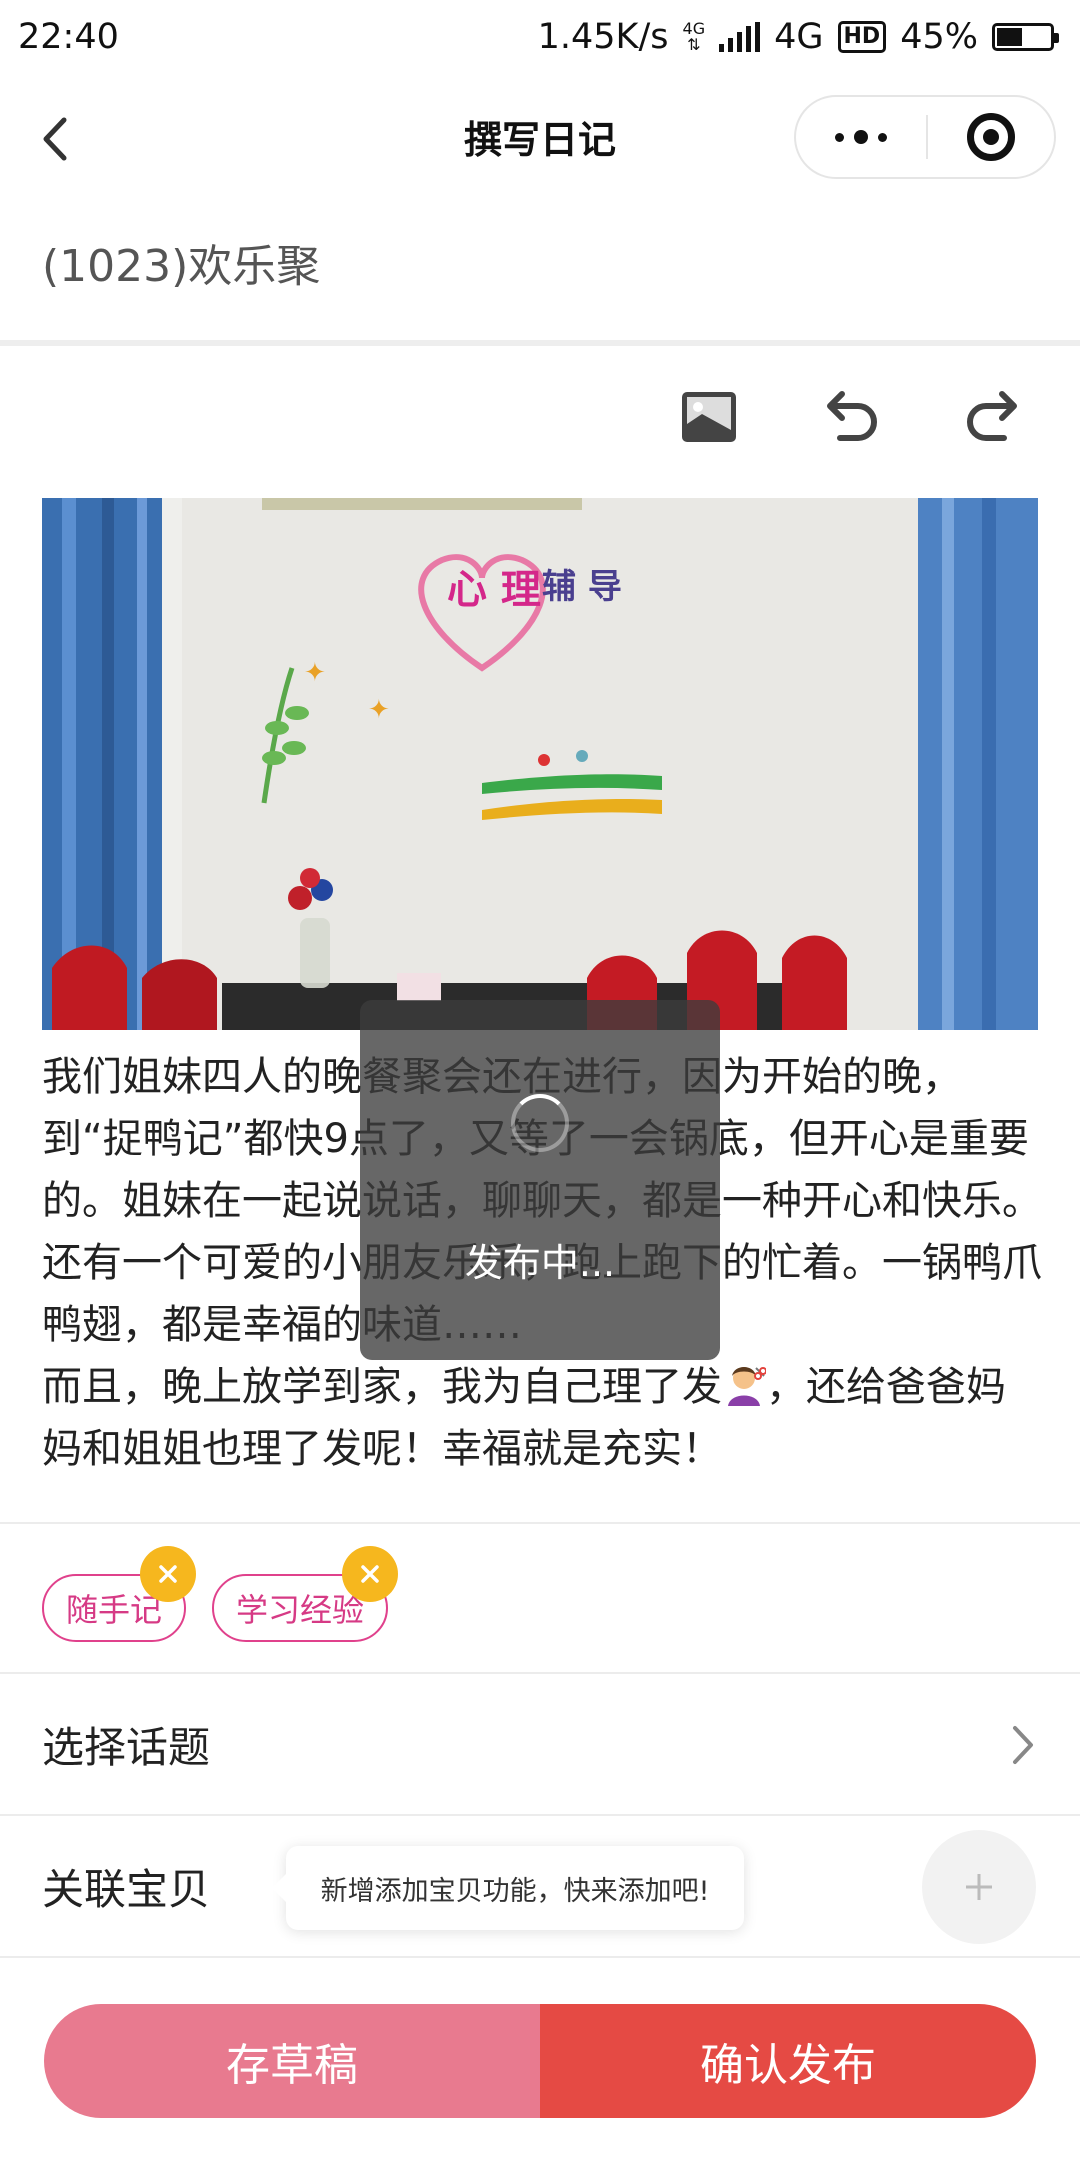 This screenshot has width=1080, height=2160. I want to click on more-icon, so click(861, 137).